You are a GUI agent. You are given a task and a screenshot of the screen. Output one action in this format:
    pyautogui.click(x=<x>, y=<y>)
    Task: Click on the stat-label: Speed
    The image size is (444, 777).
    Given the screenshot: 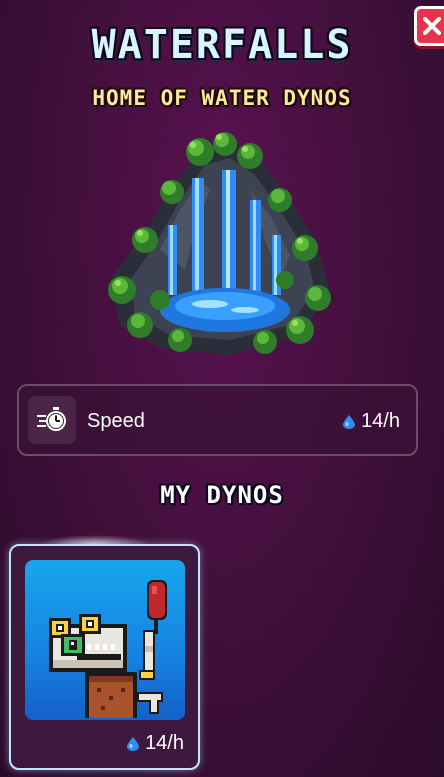 What is the action you would take?
    pyautogui.click(x=116, y=421)
    